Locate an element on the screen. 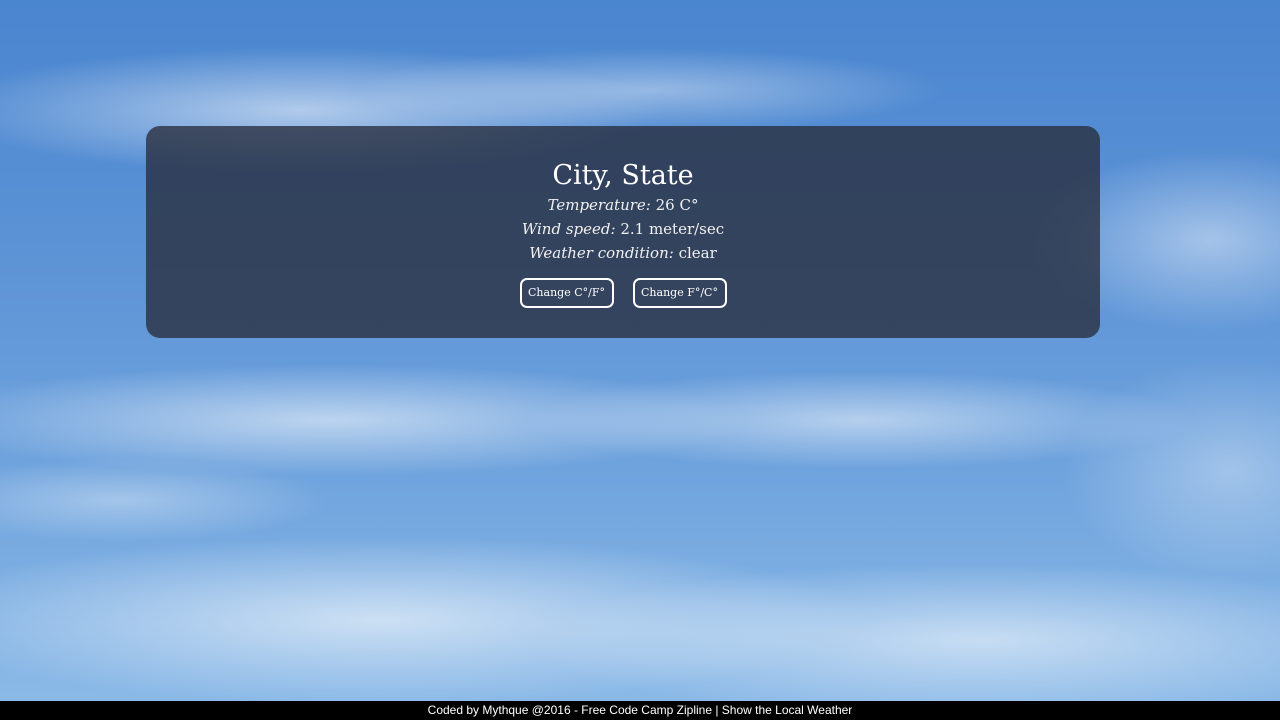 The height and width of the screenshot is (720, 1280). location-title: City, State is located at coordinates (623, 175).